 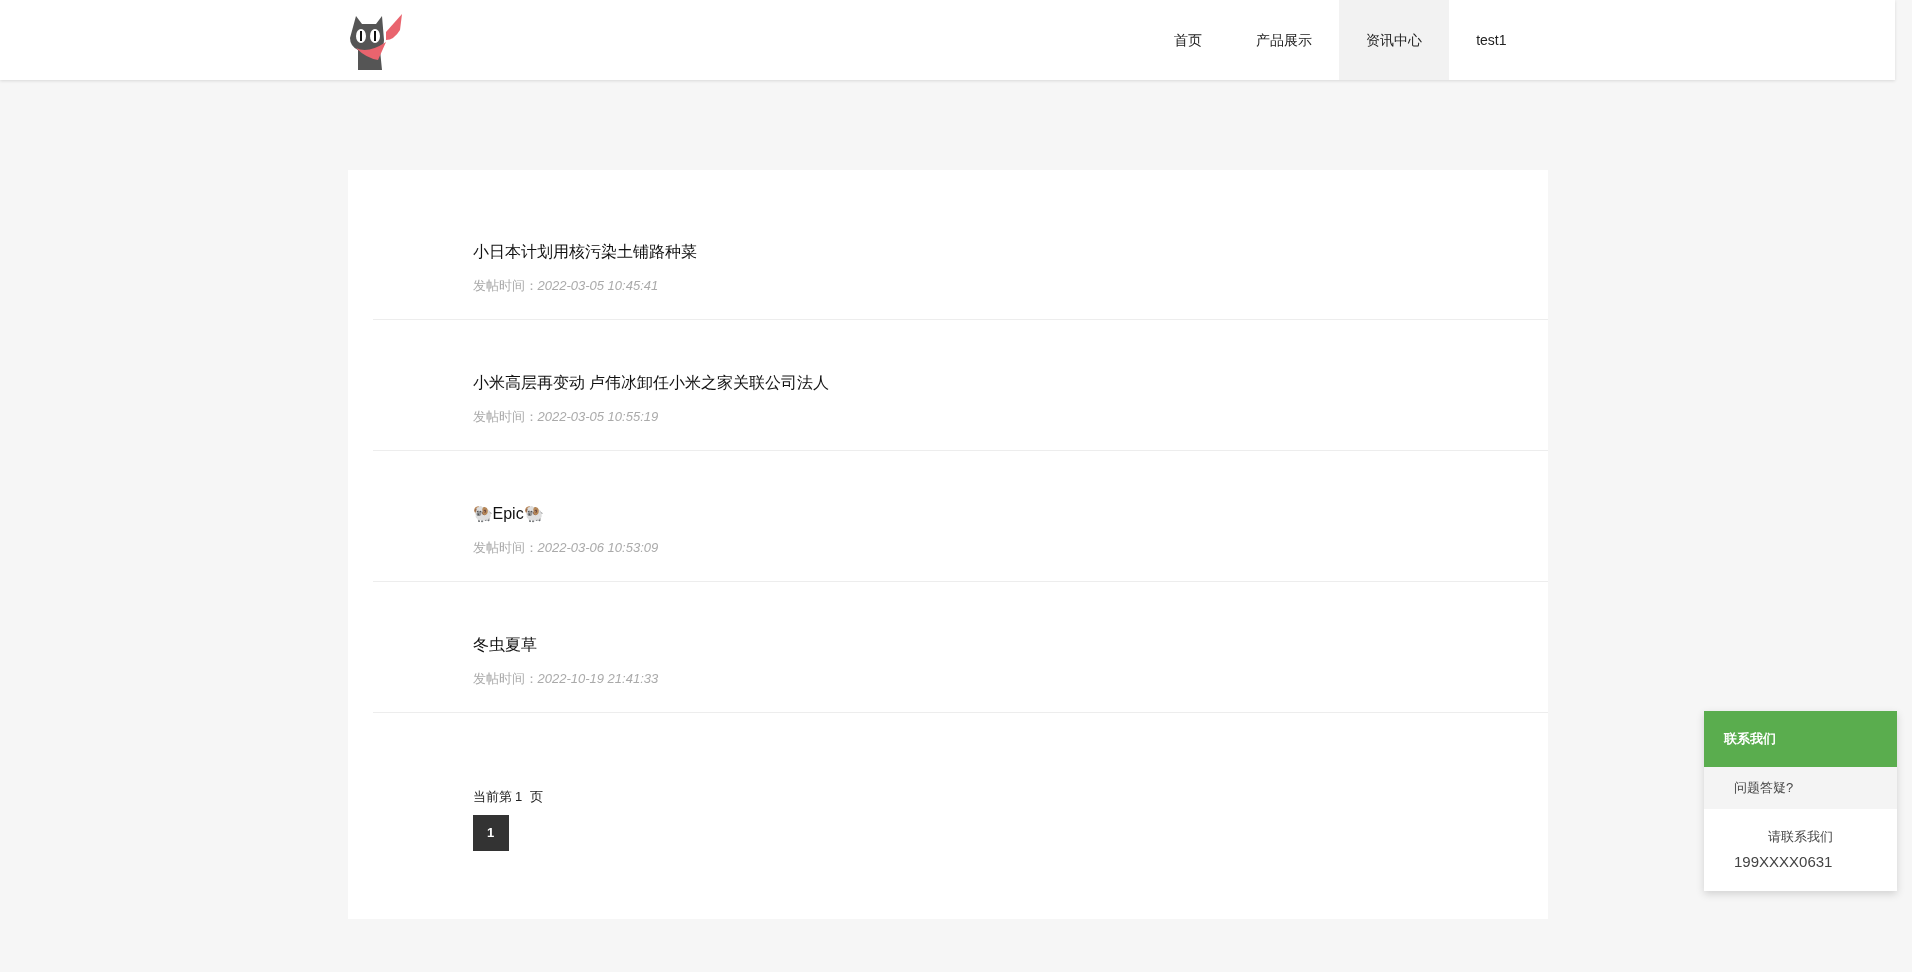 I want to click on contact-subtitle: 问题答疑?, so click(x=1800, y=788).